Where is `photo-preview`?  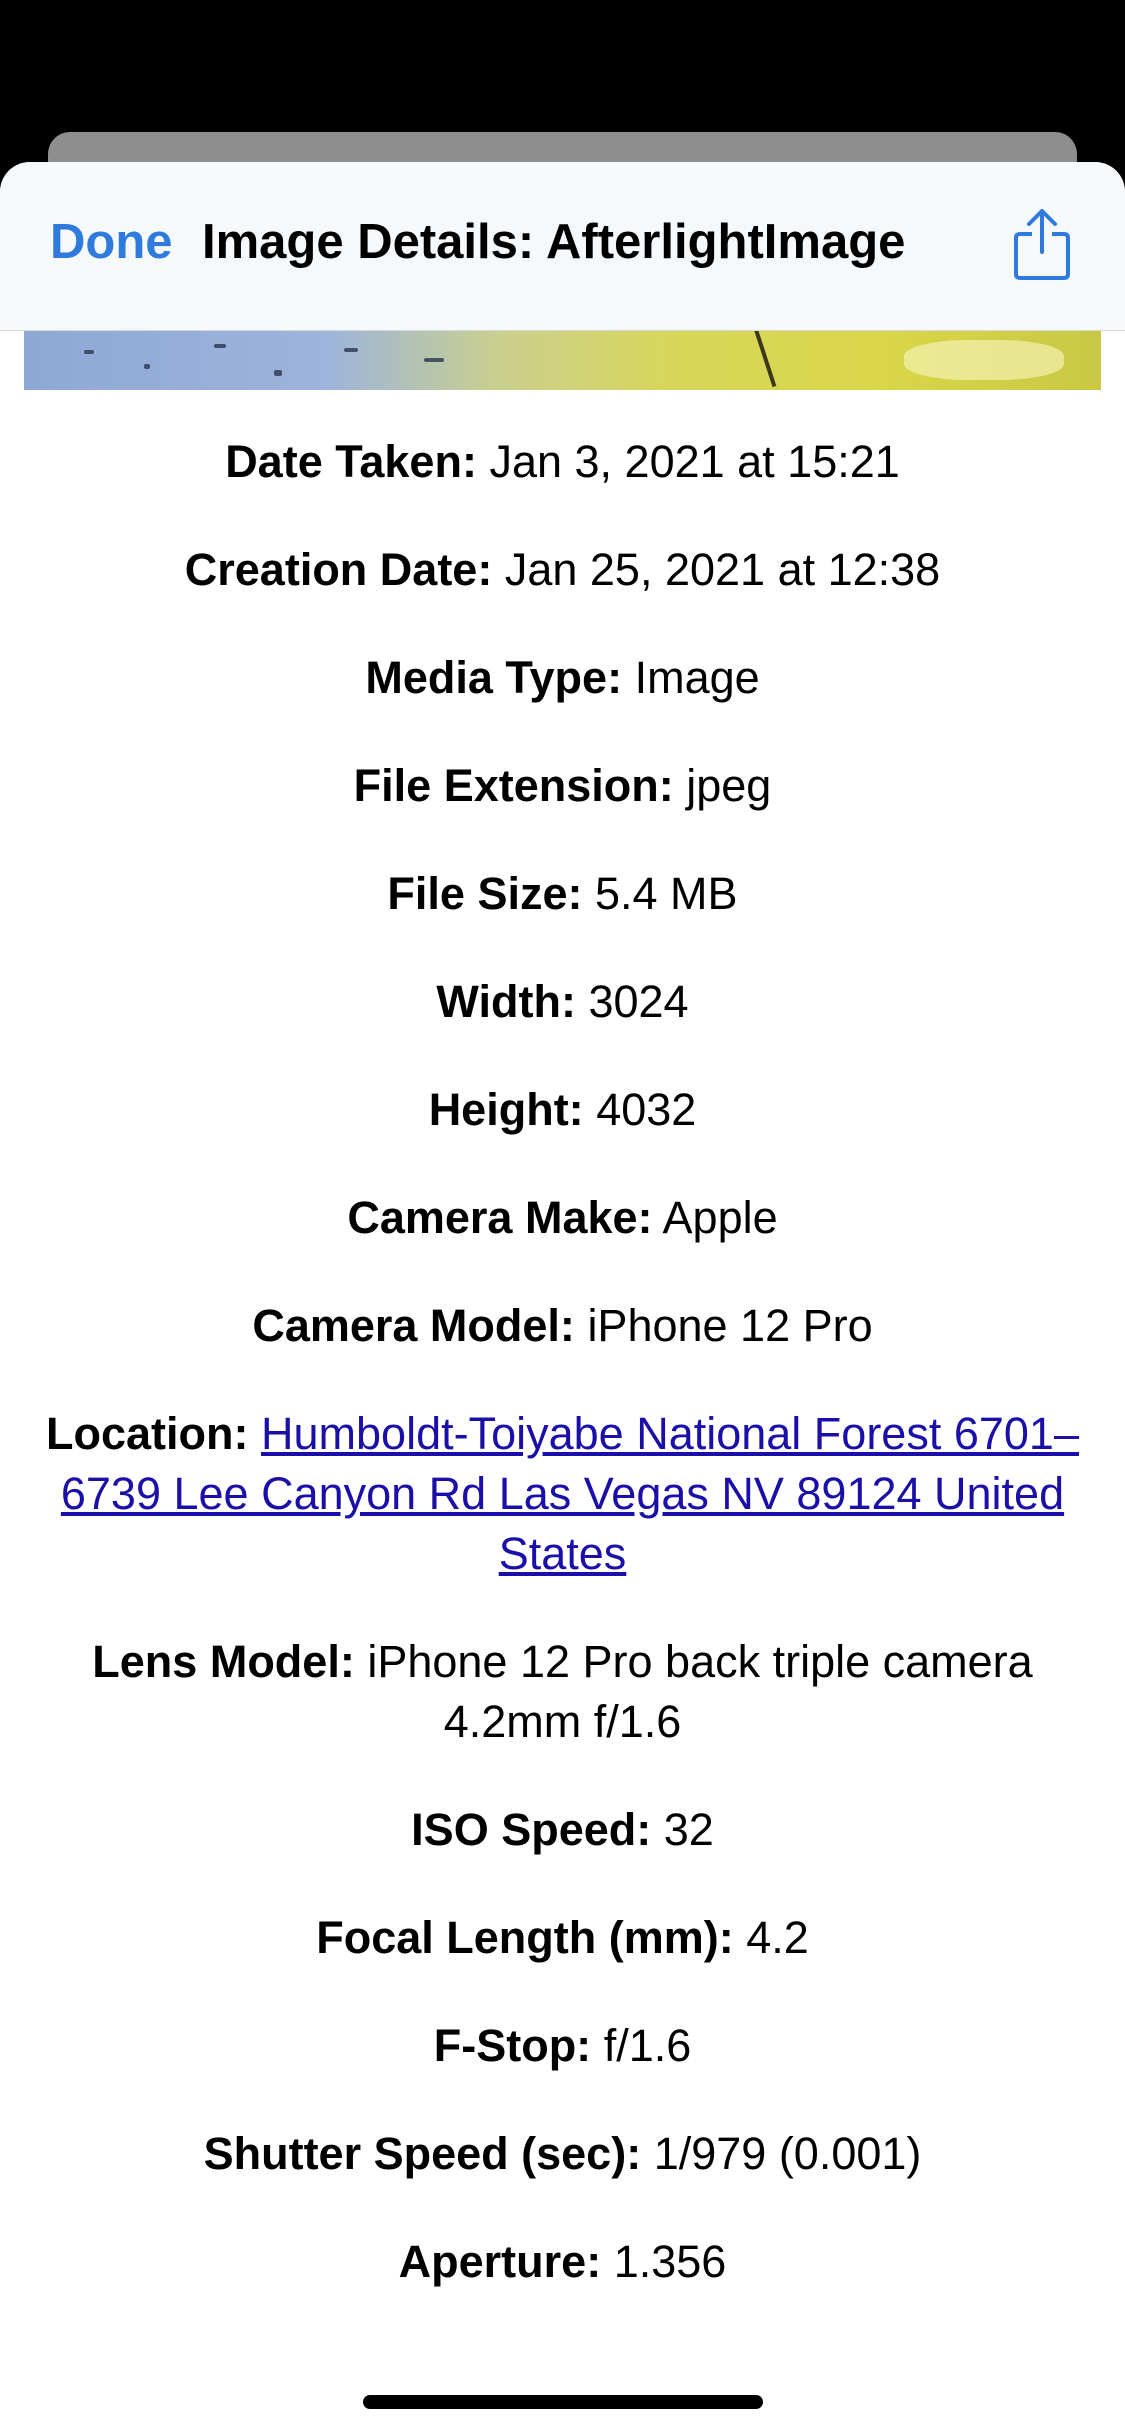 photo-preview is located at coordinates (562, 360).